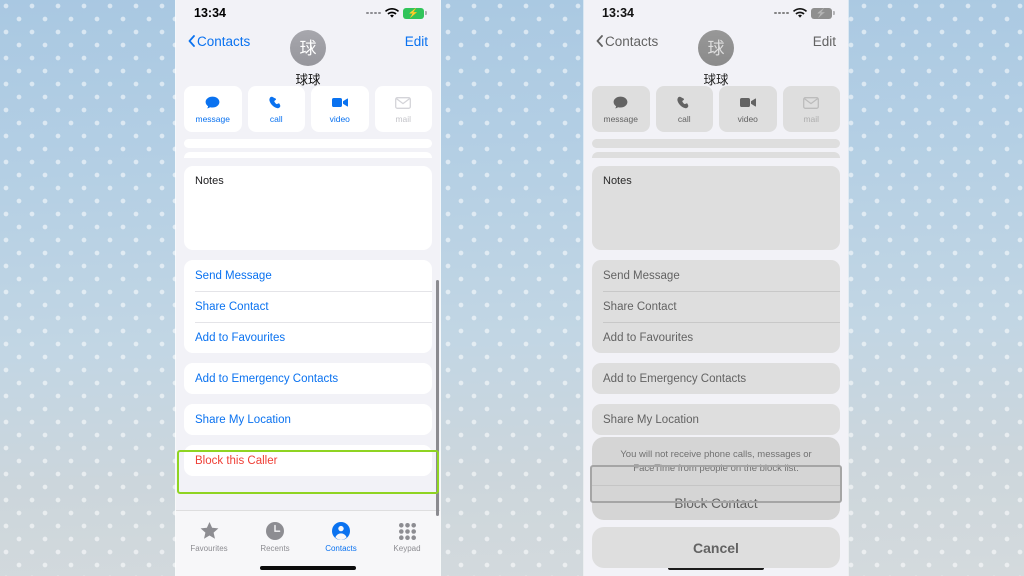  Describe the element at coordinates (308, 568) in the screenshot. I see `home-indicator` at that location.